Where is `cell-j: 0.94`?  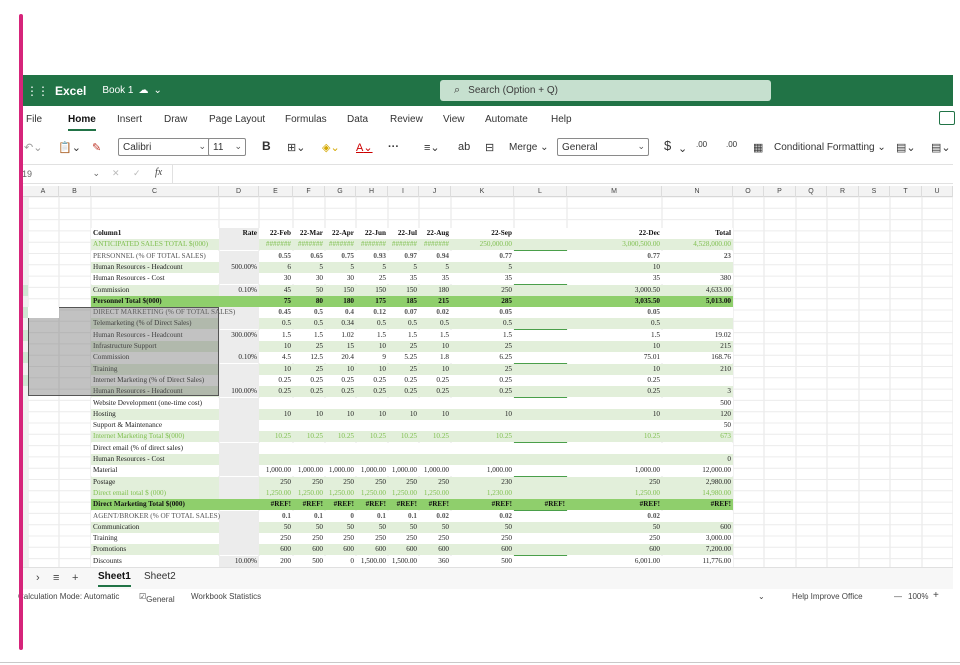
cell-j: 0.94 is located at coordinates (435, 256).